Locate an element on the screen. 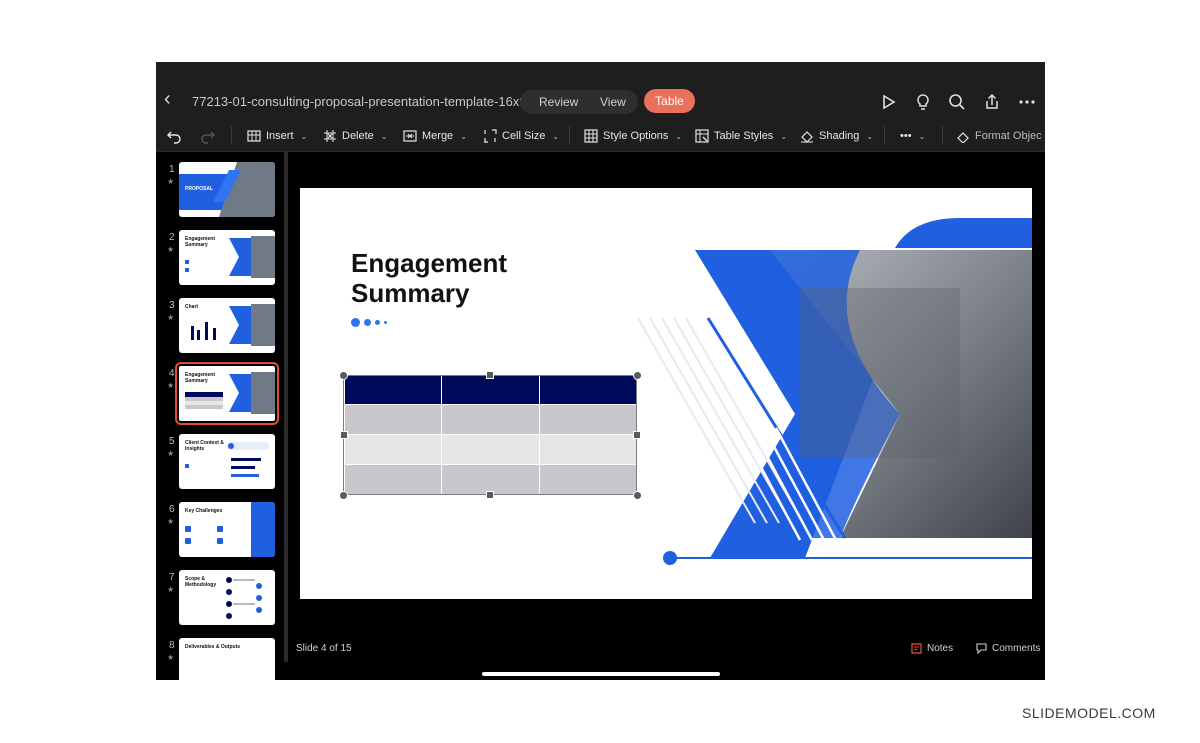 The height and width of the screenshot is (743, 1200). thumbnail-number: 3 is located at coordinates (172, 305).